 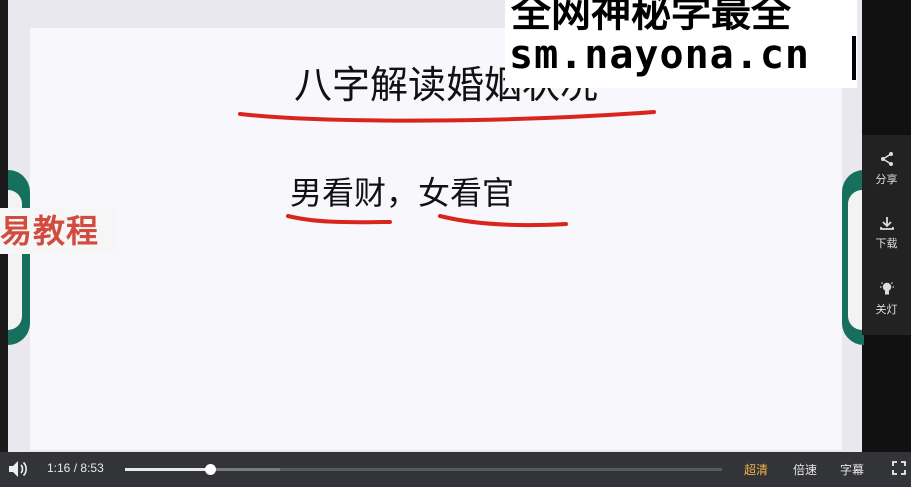 I want to click on speed-button: 倍速, so click(x=805, y=469).